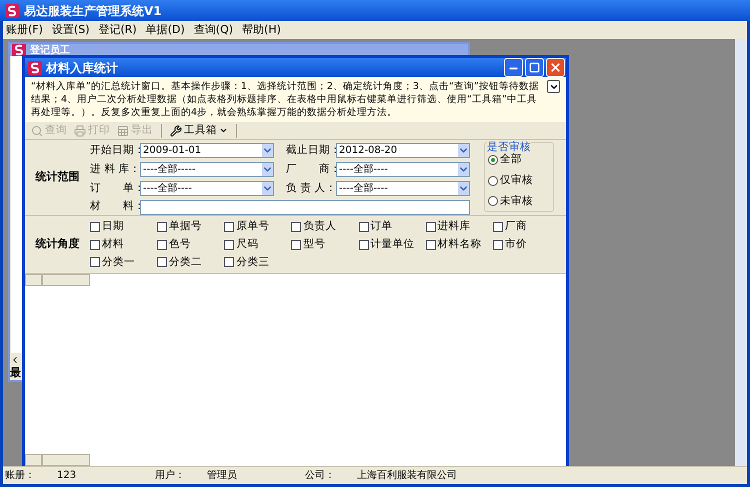  I want to click on menu-item: 账册(F), so click(24, 30).